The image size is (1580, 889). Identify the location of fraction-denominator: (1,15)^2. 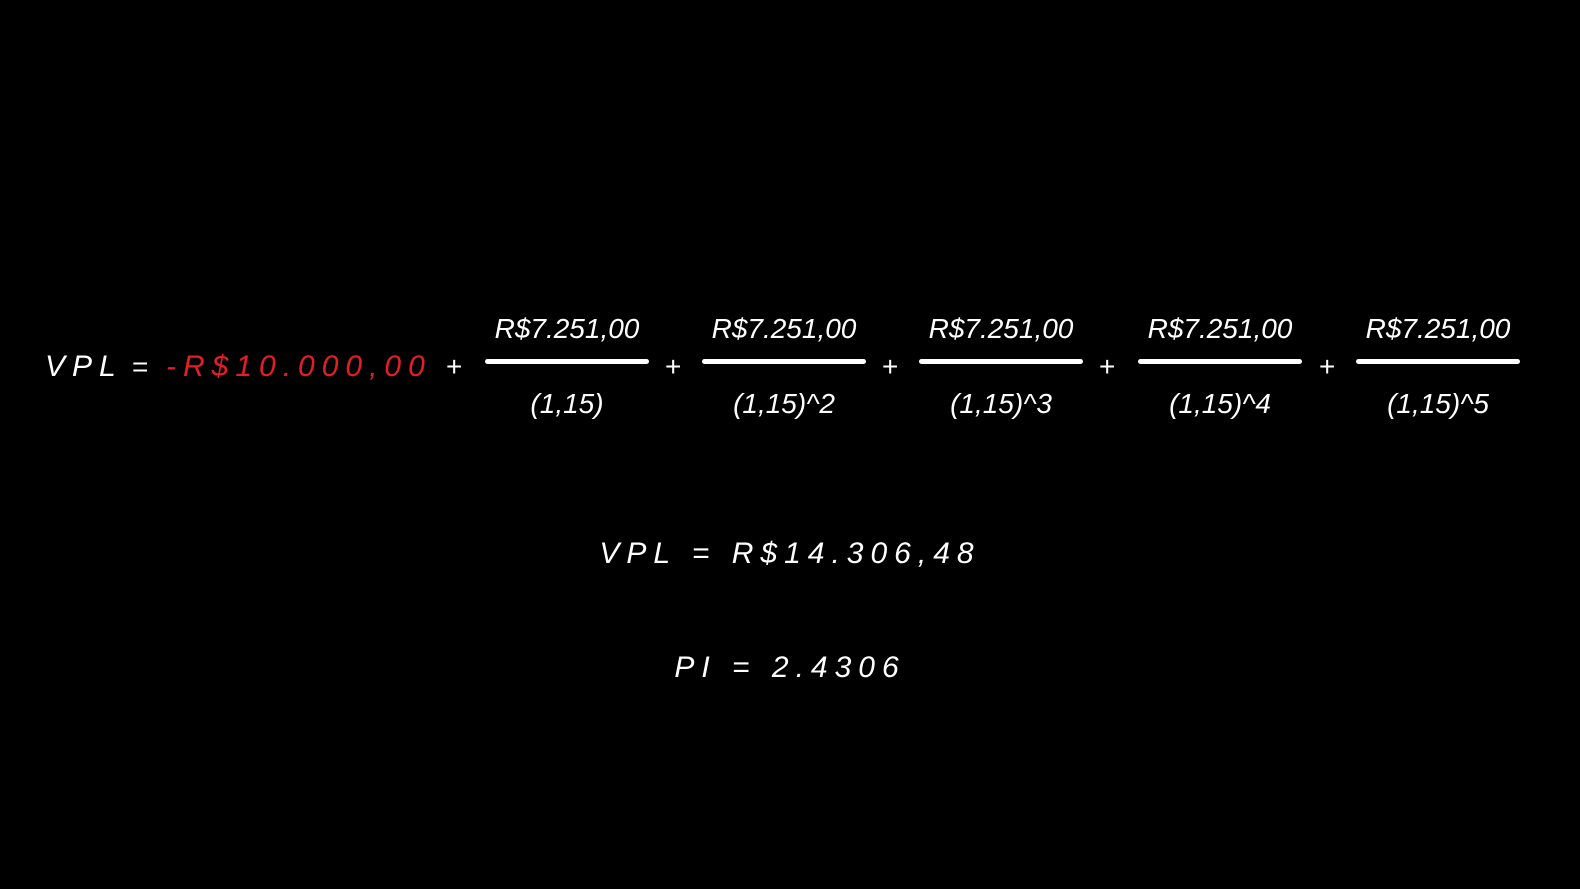
(784, 403).